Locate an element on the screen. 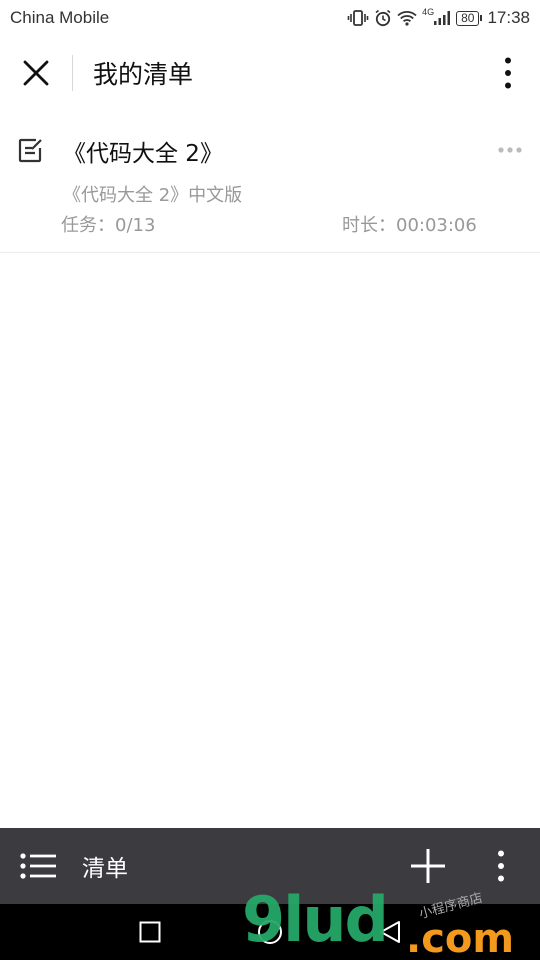 This screenshot has height=960, width=540. home-icon is located at coordinates (270, 932).